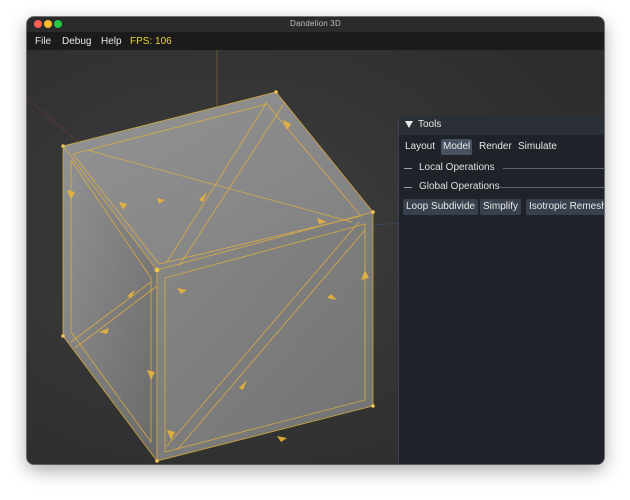 The width and height of the screenshot is (630, 500). Describe the element at coordinates (440, 207) in the screenshot. I see `loop-subdivide-button: Loop Subdivide` at that location.